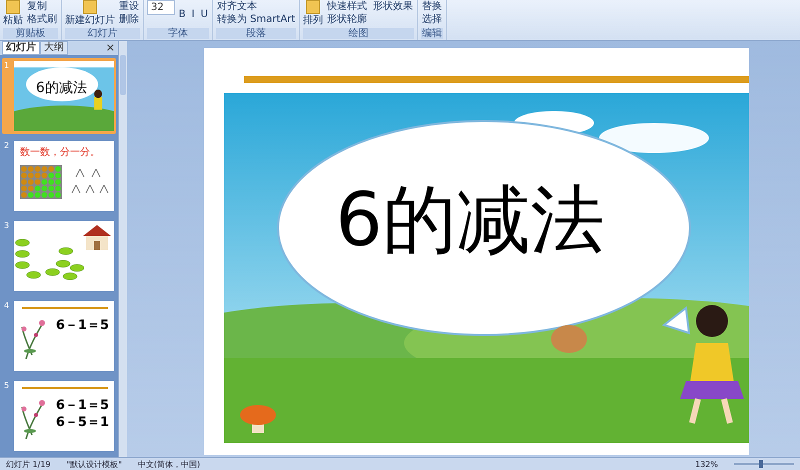 The width and height of the screenshot is (800, 470). I want to click on ribbon-button: 粘贴, so click(13, 13).